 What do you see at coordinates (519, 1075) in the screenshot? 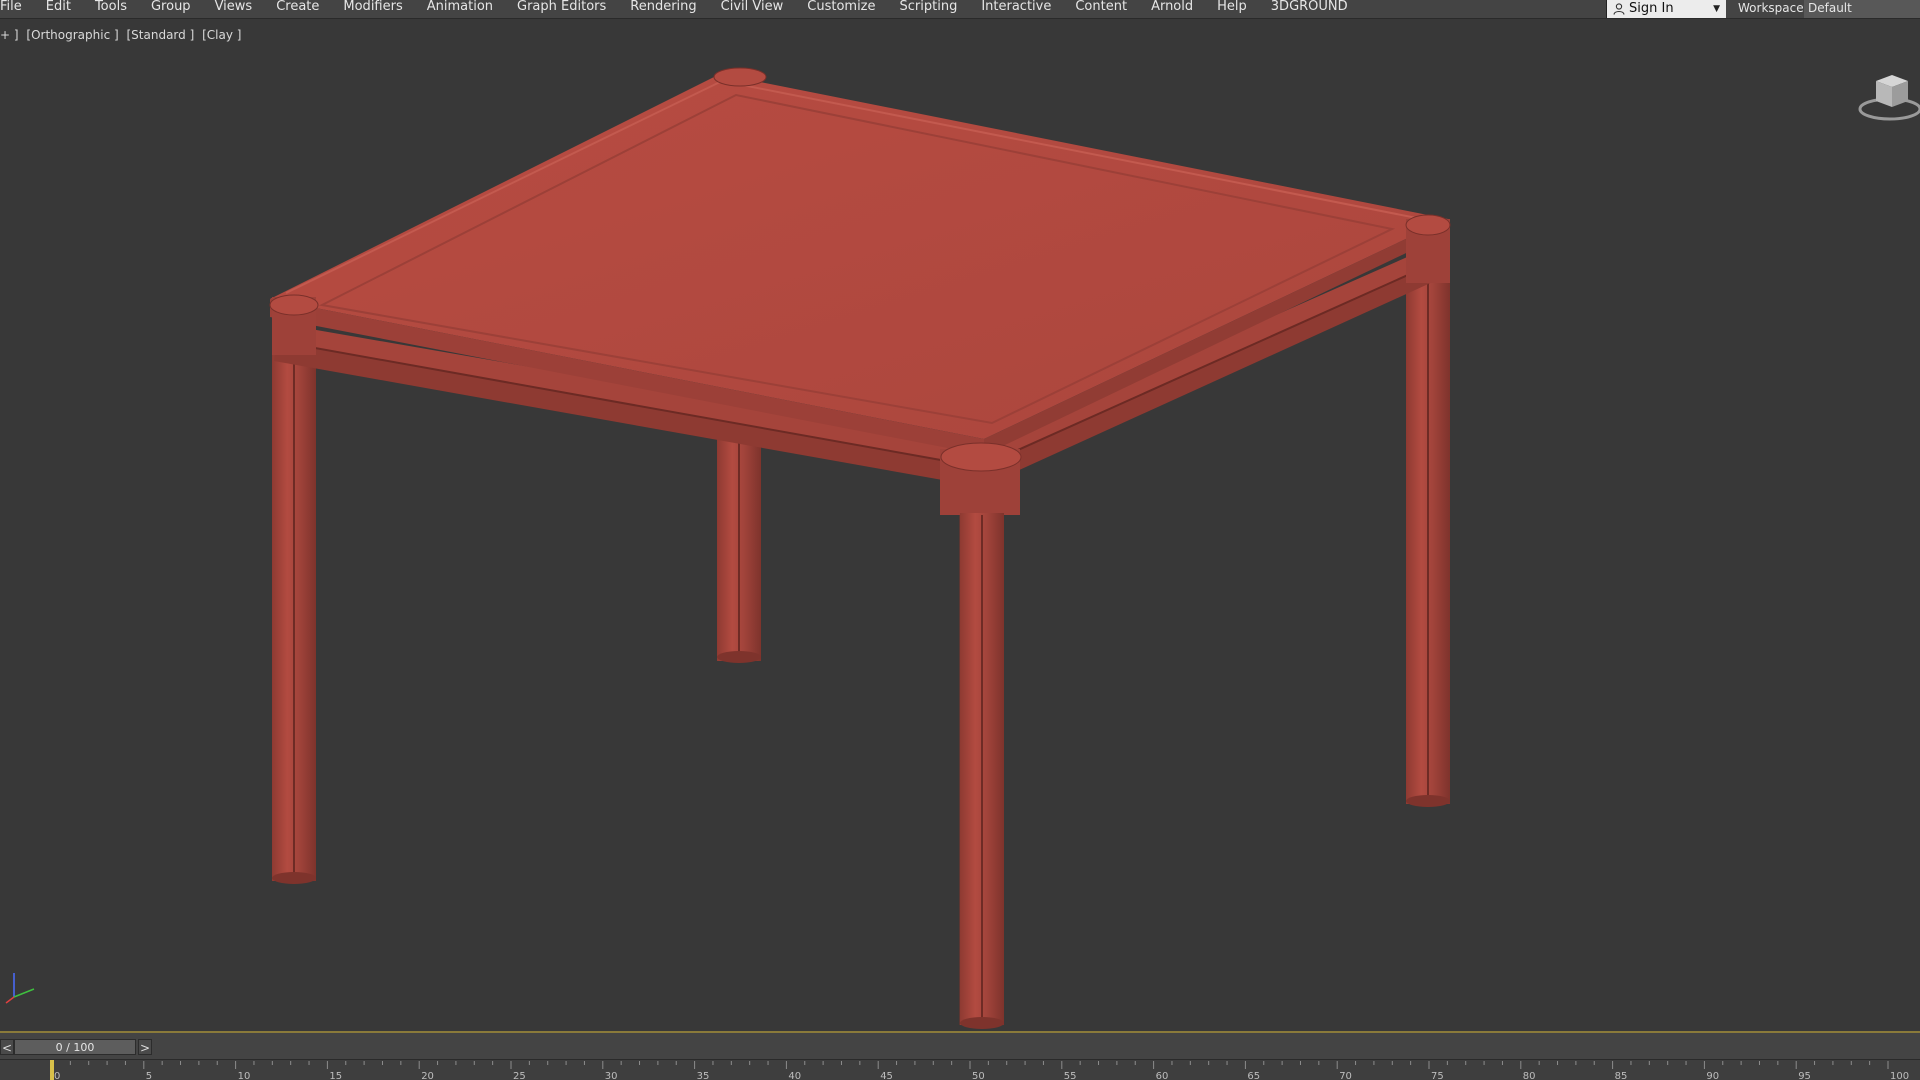
I see `ruler-tick-label: 25` at bounding box center [519, 1075].